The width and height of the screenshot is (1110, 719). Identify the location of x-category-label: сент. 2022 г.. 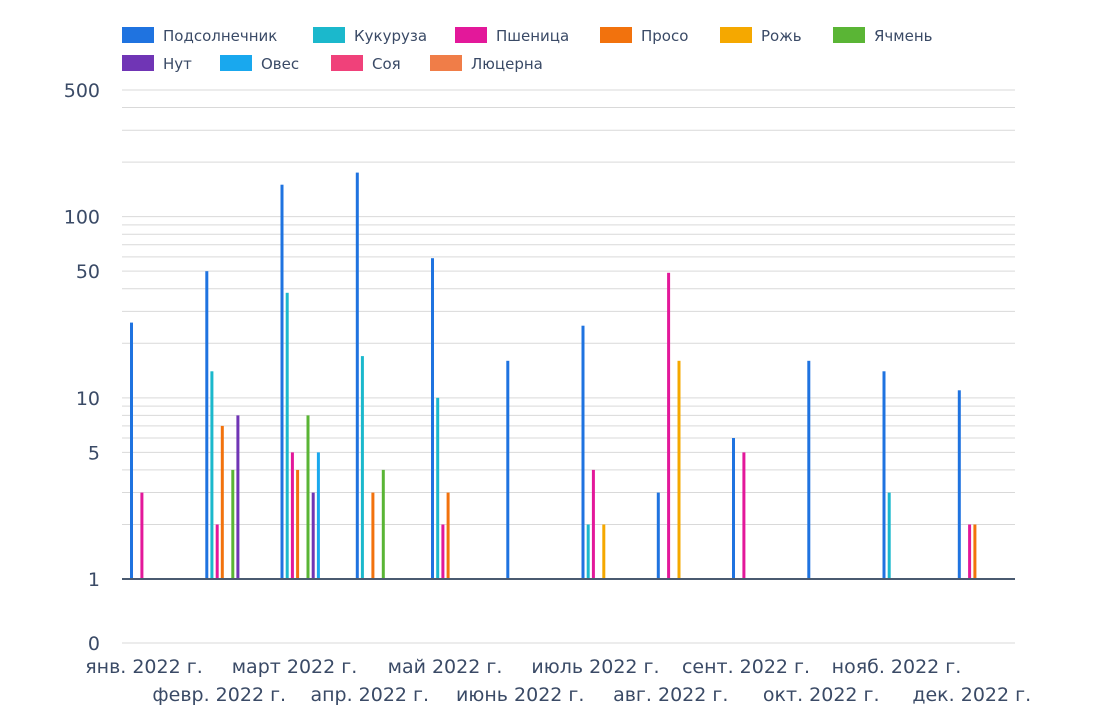
(746, 667).